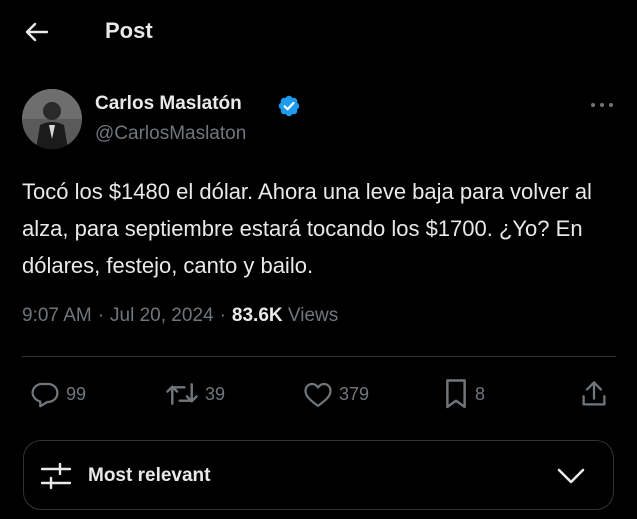 Image resolution: width=637 pixels, height=519 pixels. Describe the element at coordinates (354, 393) in the screenshot. I see `like-count: 379` at that location.